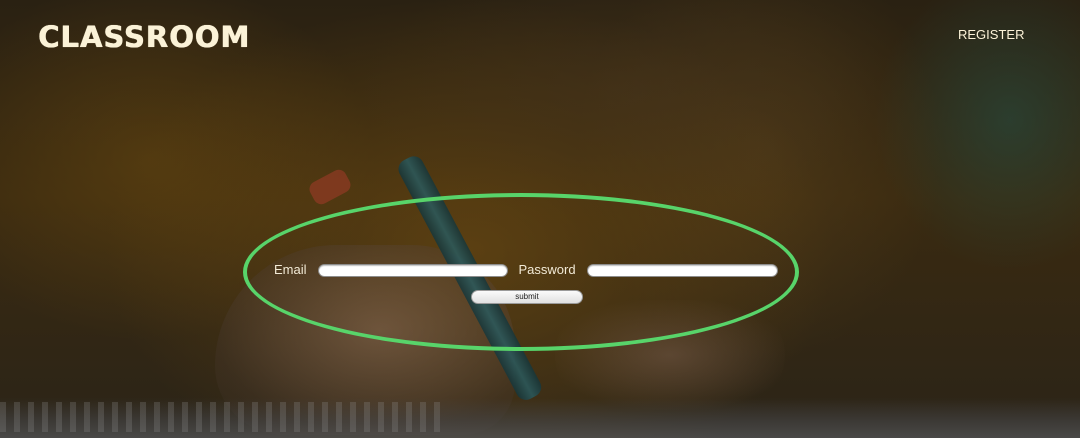  What do you see at coordinates (290, 269) in the screenshot?
I see `email-label: Email` at bounding box center [290, 269].